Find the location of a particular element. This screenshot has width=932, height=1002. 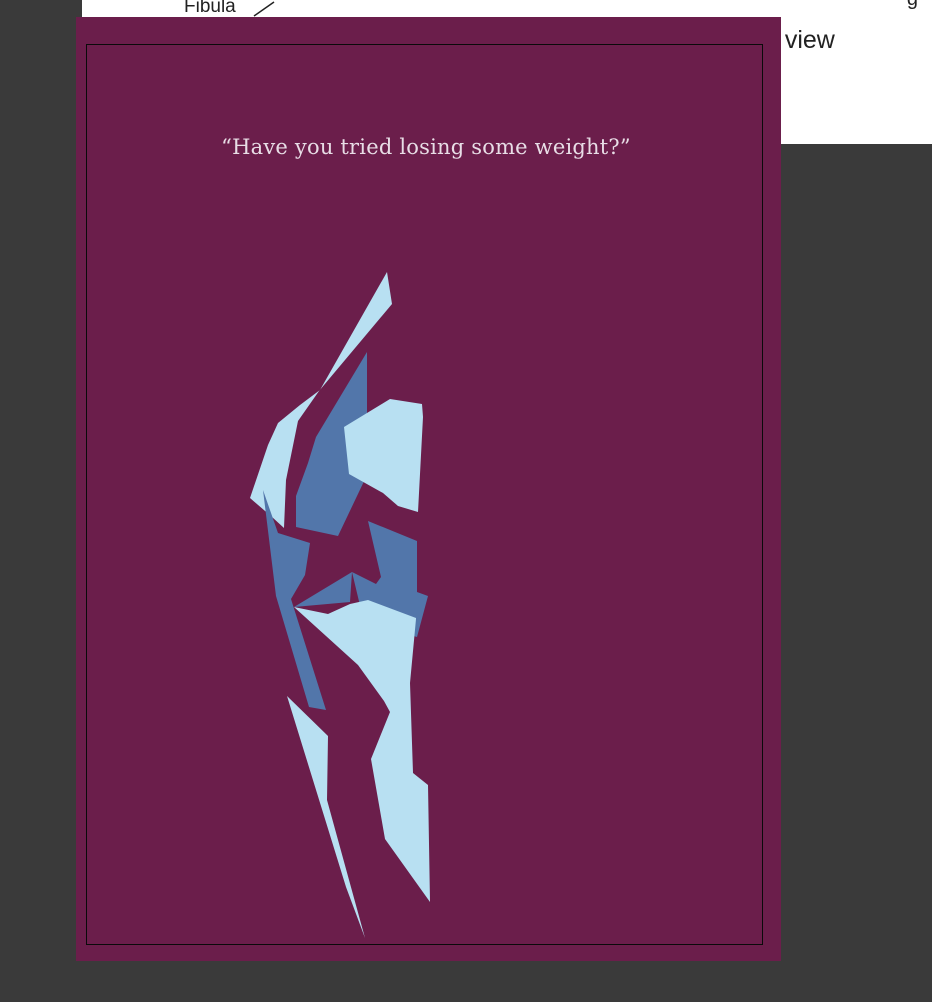

fibula-label: Fibula is located at coordinates (210, 8).